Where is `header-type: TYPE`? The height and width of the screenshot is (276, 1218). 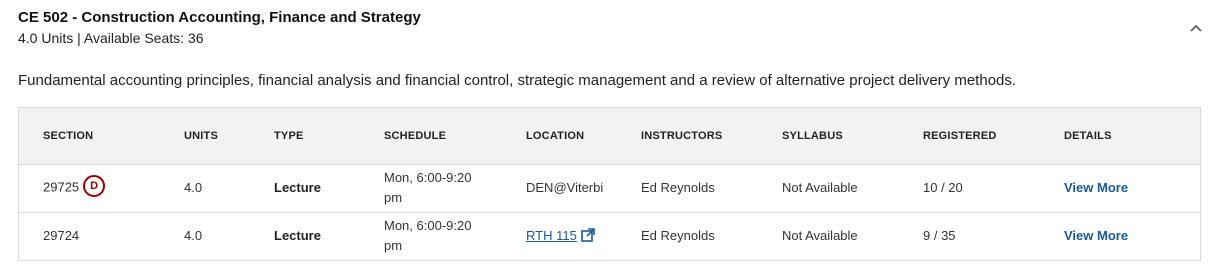
header-type: TYPE is located at coordinates (289, 135).